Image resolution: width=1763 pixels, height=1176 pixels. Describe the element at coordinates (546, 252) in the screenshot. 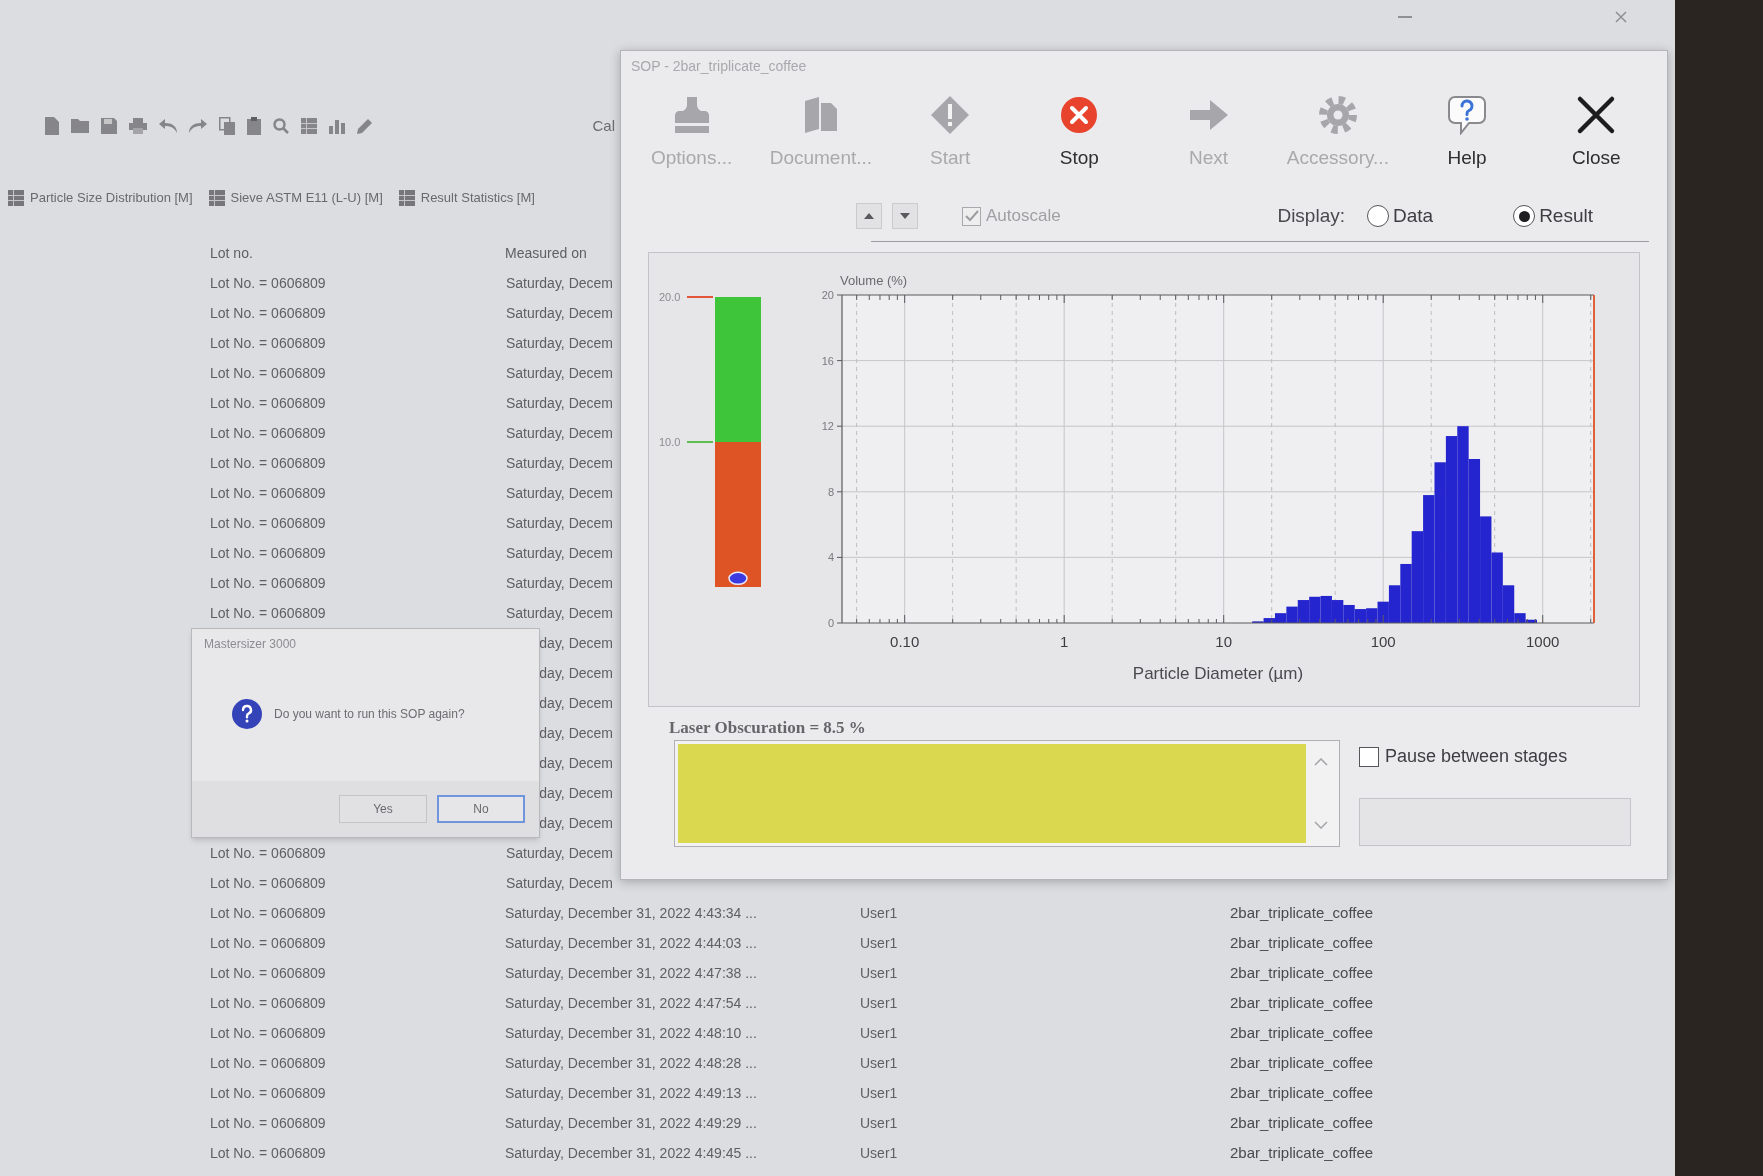

I see `column-header: Measured on` at that location.